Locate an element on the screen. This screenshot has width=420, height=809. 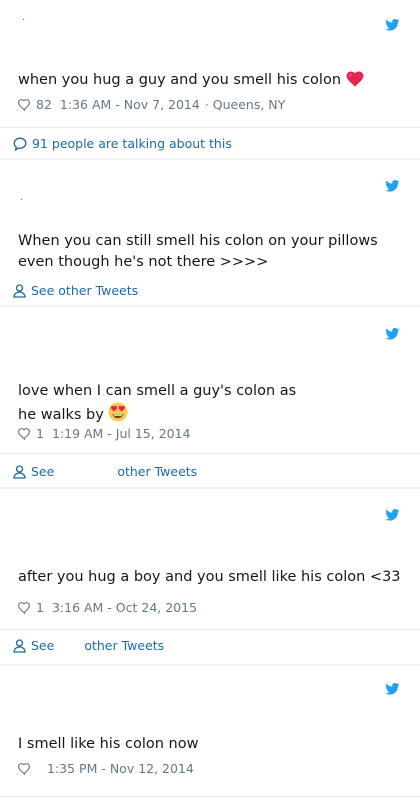
tweet-meta: 82 1:36 AM - Nov 7, 2014 · Queens, NY is located at coordinates (151, 104).